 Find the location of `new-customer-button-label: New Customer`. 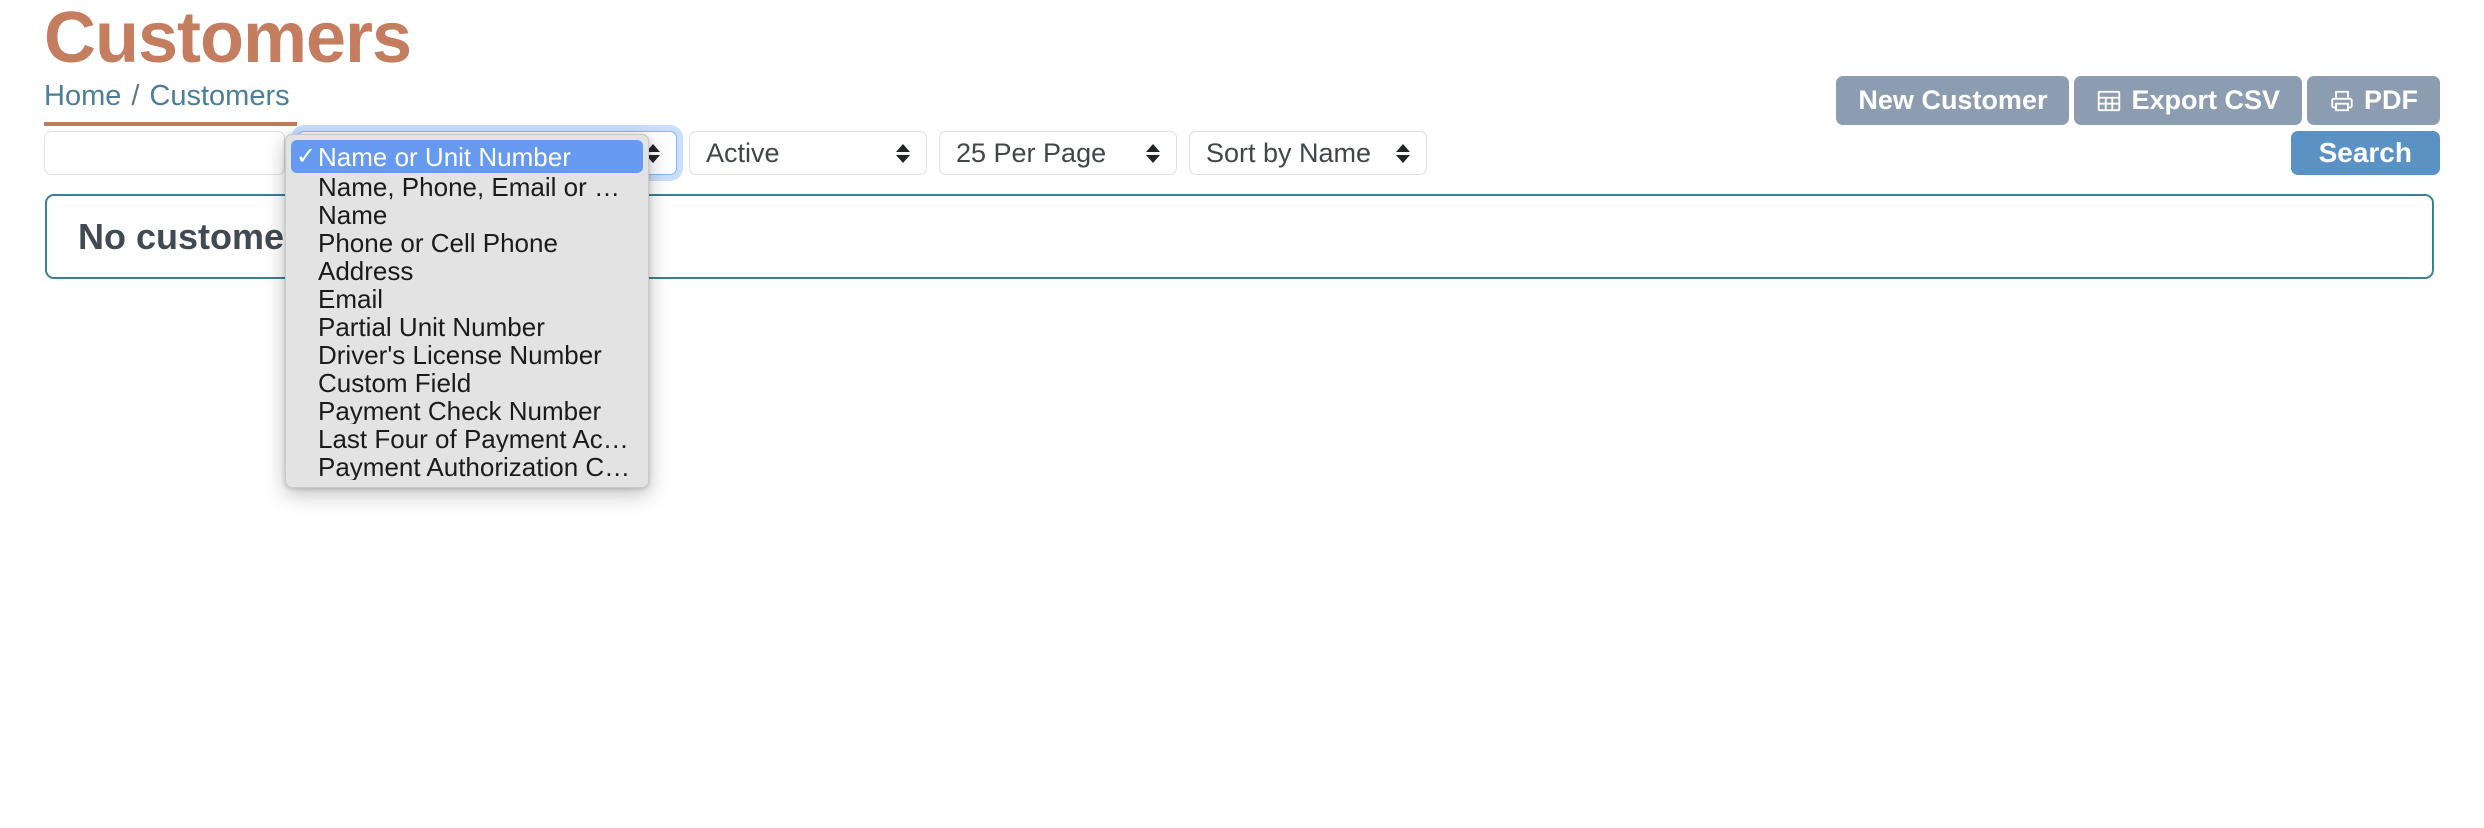

new-customer-button-label: New Customer is located at coordinates (1953, 100).